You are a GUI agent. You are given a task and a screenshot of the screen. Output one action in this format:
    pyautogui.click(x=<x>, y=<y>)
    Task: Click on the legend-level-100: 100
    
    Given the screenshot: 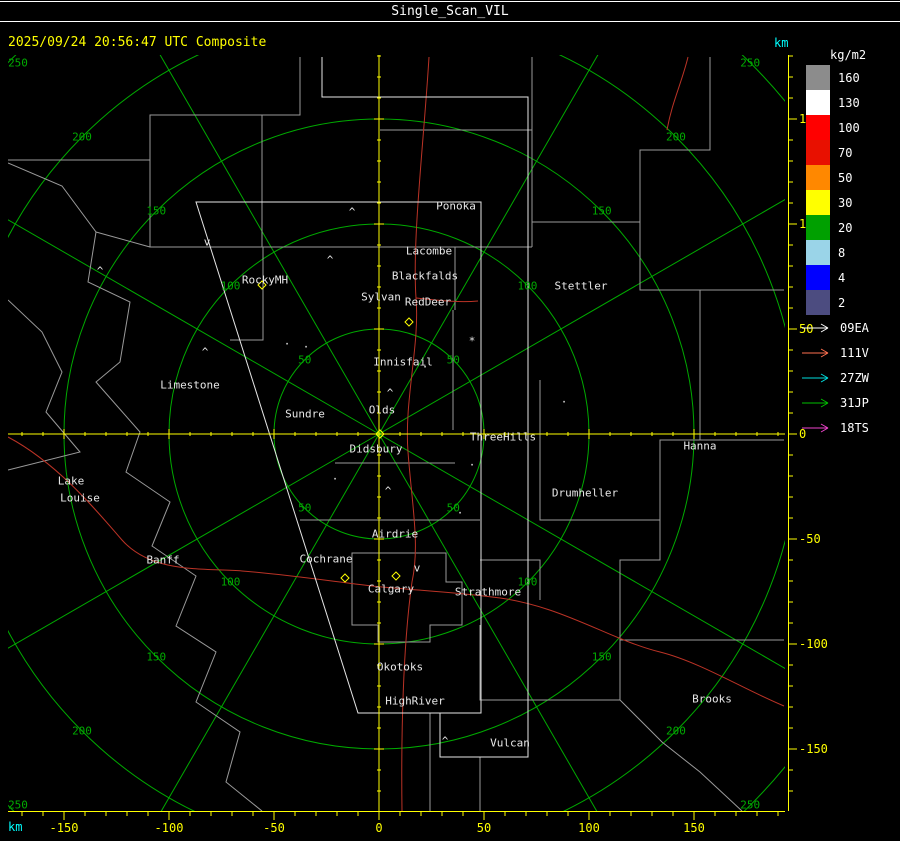 What is the action you would take?
    pyautogui.click(x=833, y=127)
    